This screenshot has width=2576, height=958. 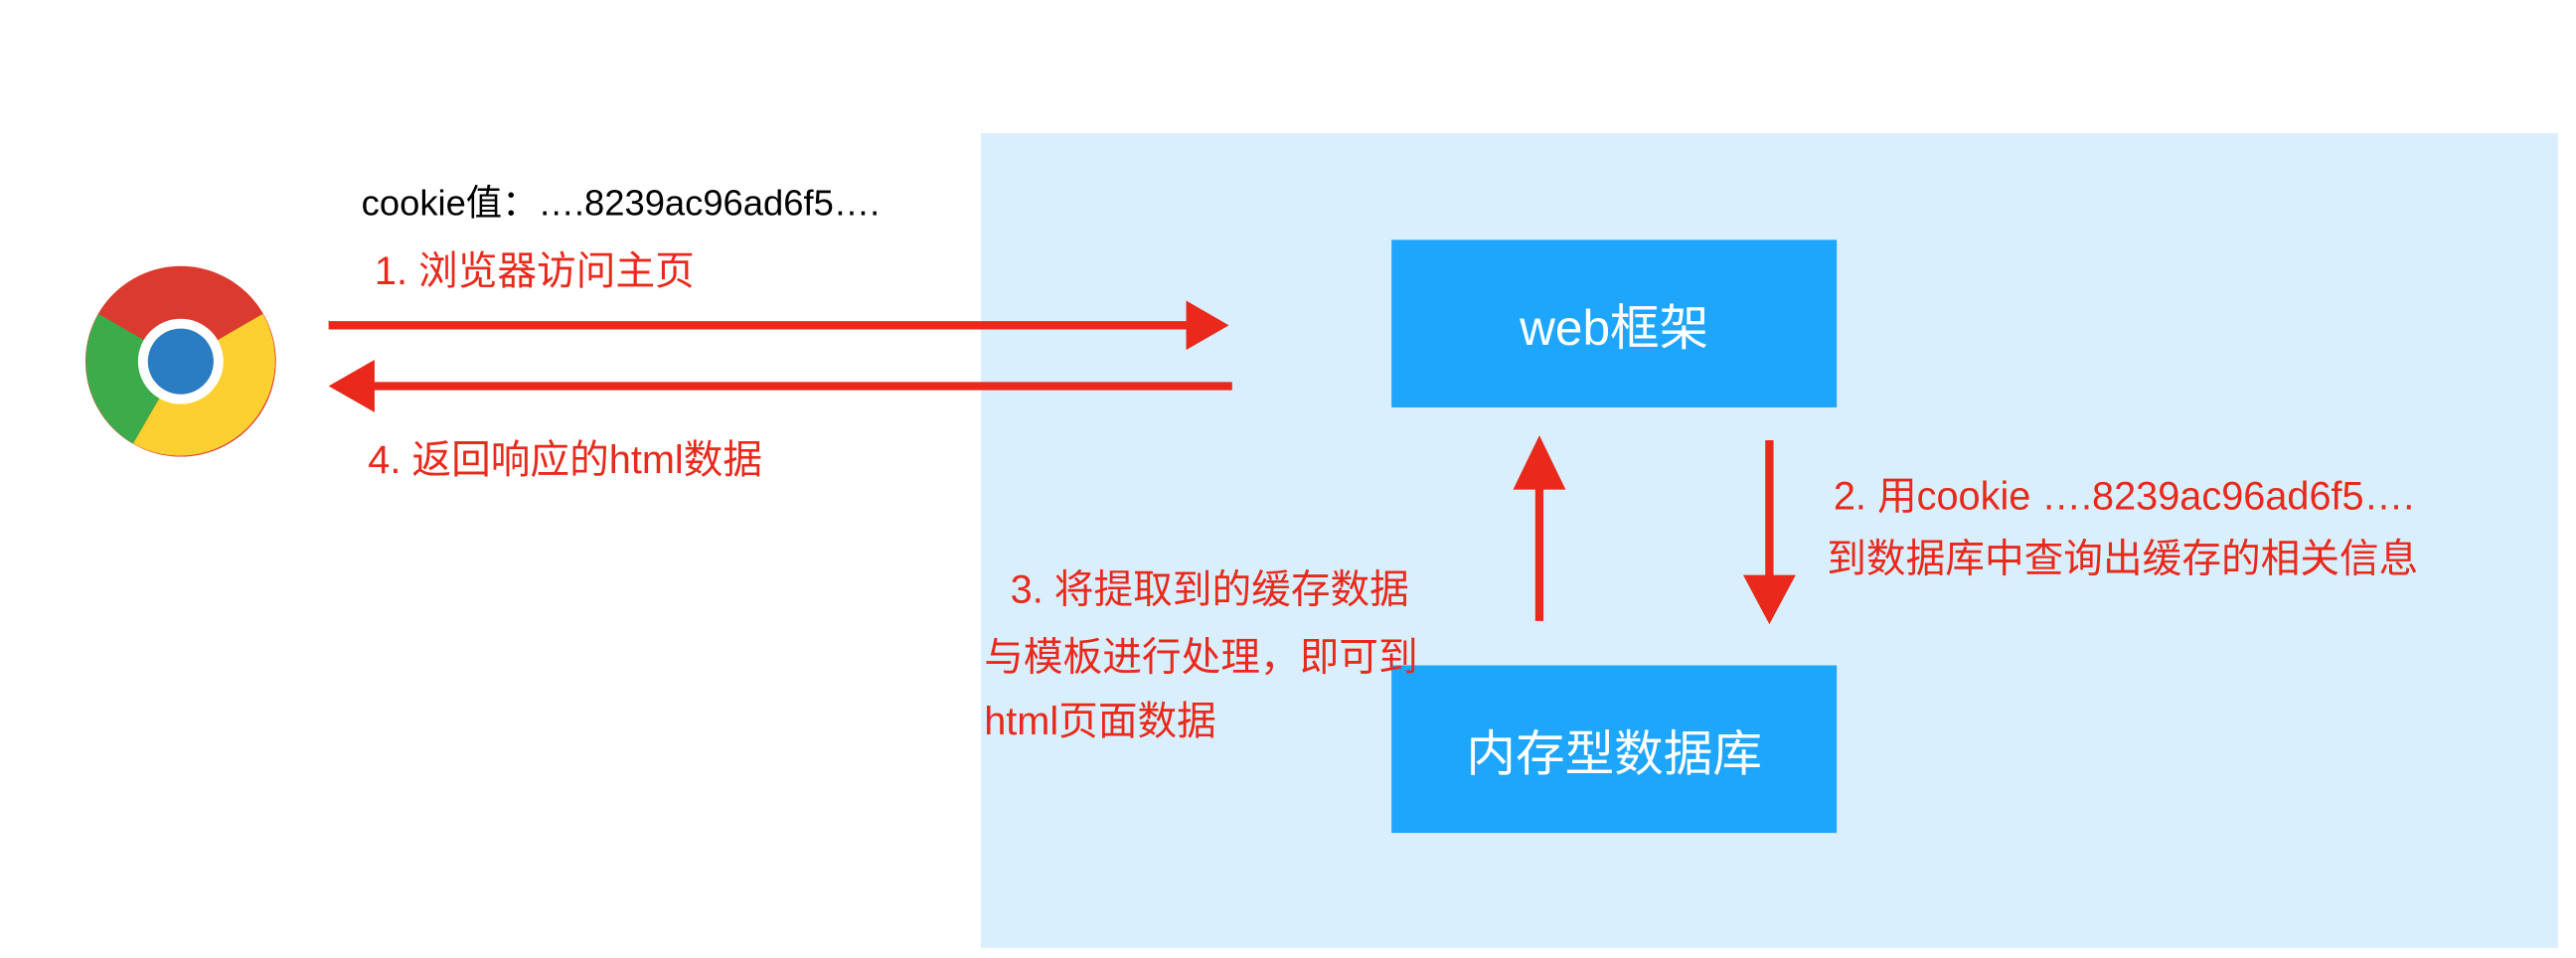 What do you see at coordinates (1614, 323) in the screenshot?
I see `web-framework-box: web框架` at bounding box center [1614, 323].